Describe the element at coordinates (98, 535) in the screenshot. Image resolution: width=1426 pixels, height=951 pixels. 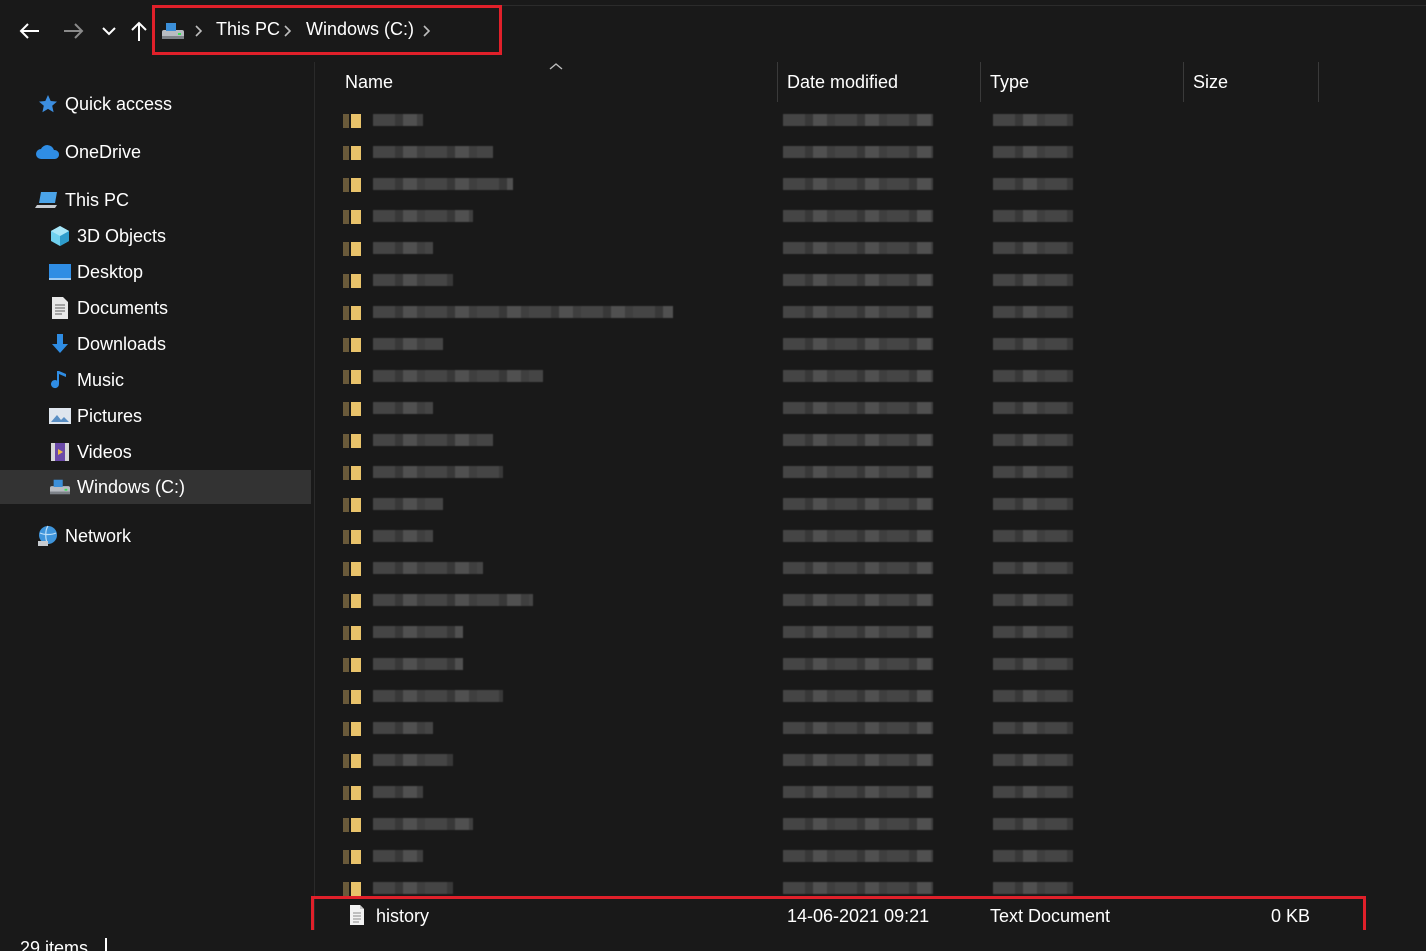
I see `sidebar-item-label: Network` at that location.